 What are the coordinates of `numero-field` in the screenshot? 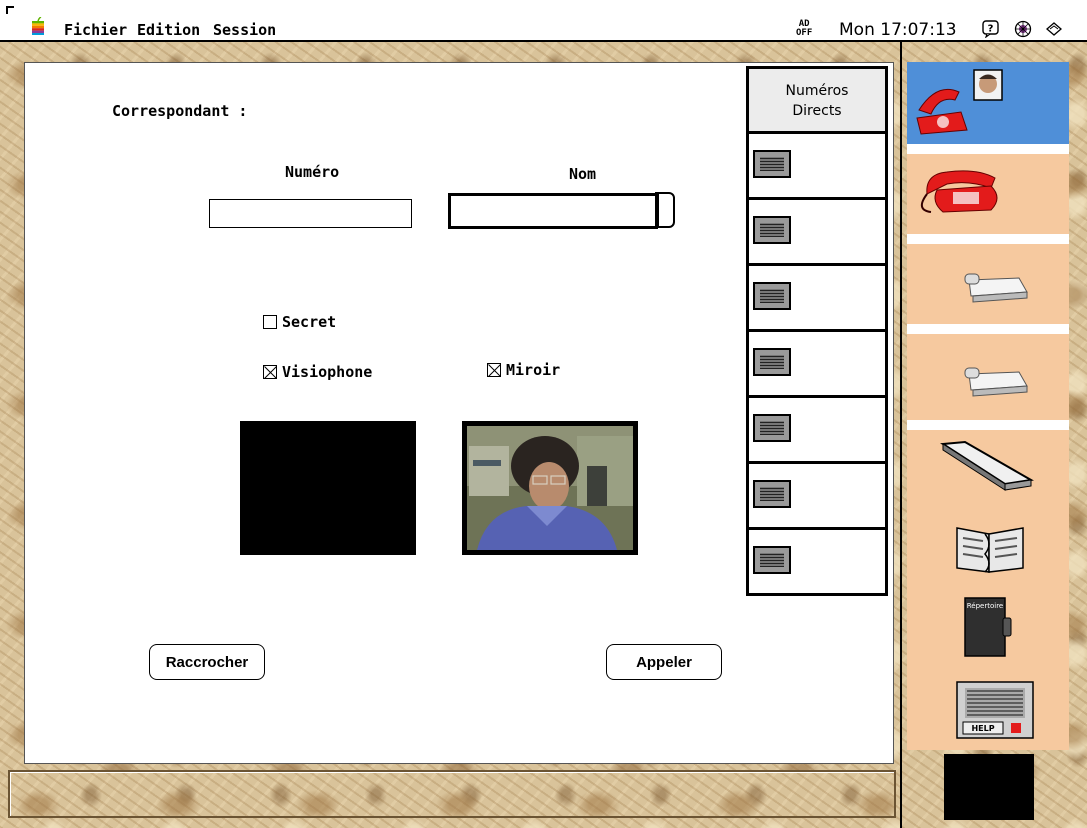 It's located at (310, 213).